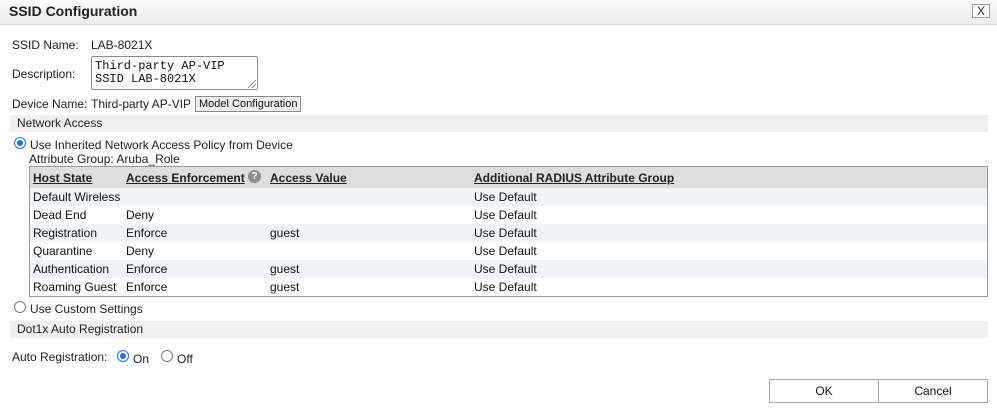  I want to click on table-row: Default Wireless Use Default, so click(508, 197).